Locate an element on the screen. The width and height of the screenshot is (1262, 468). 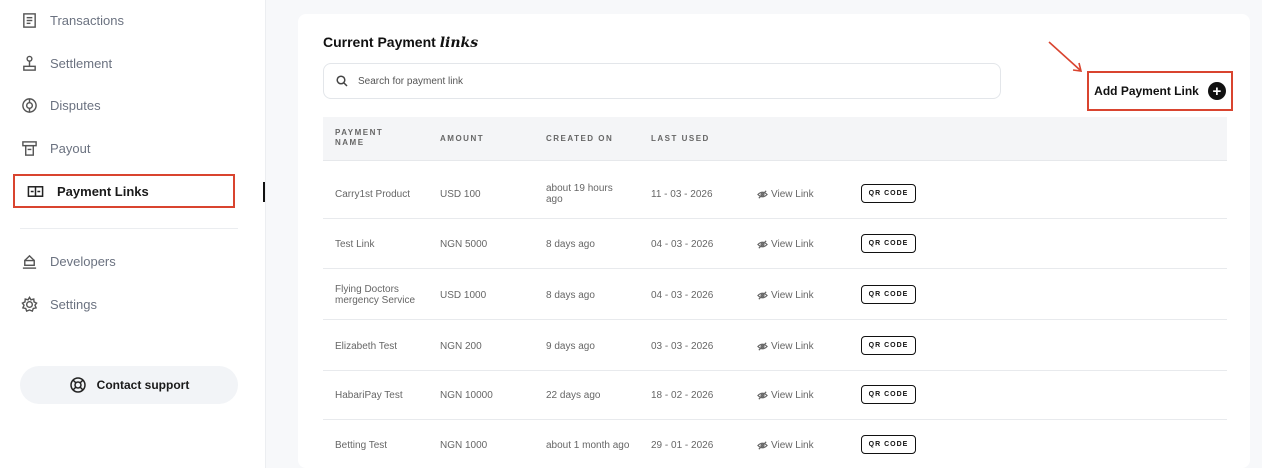
arrow-annotation-icon is located at coordinates (1065, 56).